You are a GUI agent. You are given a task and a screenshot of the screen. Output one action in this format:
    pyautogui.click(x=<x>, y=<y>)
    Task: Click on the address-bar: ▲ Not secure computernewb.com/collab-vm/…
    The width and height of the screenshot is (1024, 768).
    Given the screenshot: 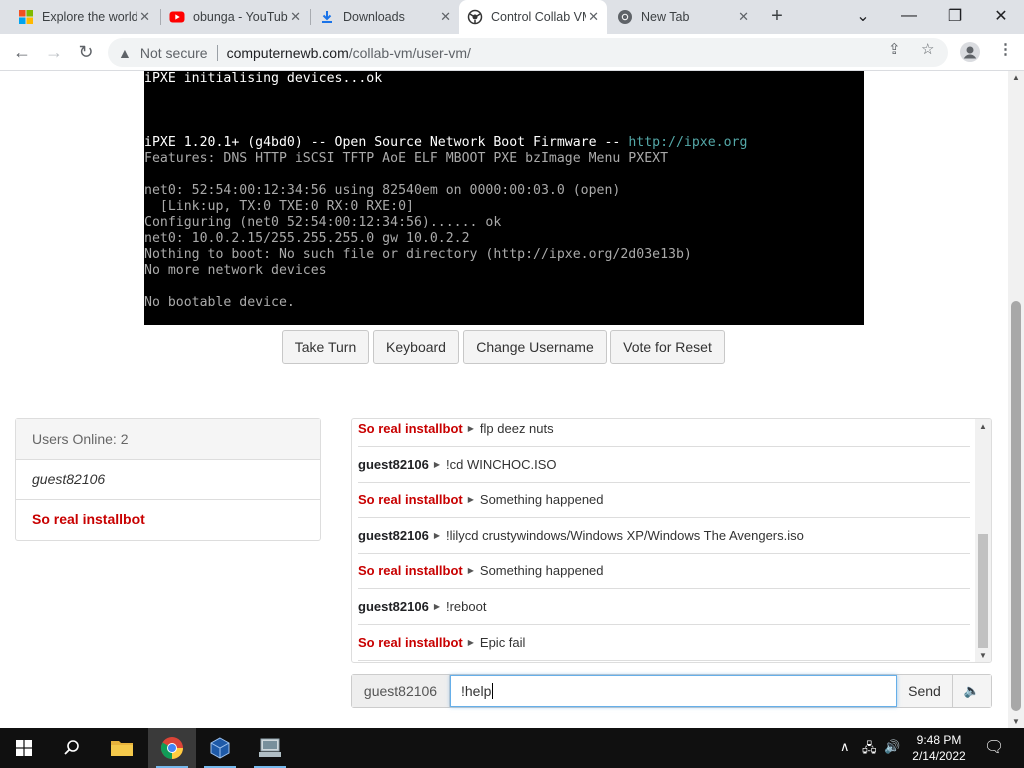 What is the action you would take?
    pyautogui.click(x=528, y=52)
    